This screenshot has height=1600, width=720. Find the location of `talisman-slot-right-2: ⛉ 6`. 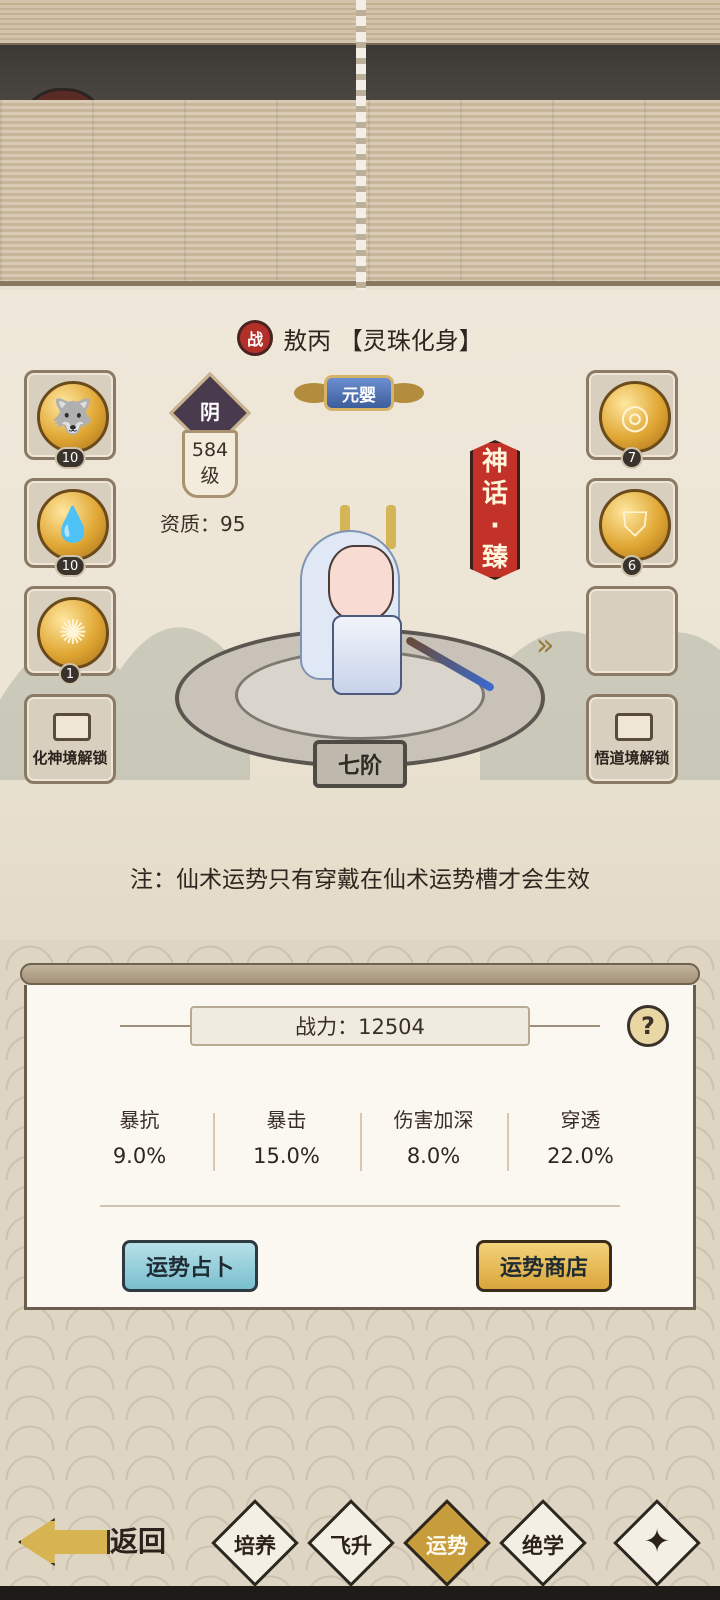

talisman-slot-right-2: ⛉ 6 is located at coordinates (632, 527).